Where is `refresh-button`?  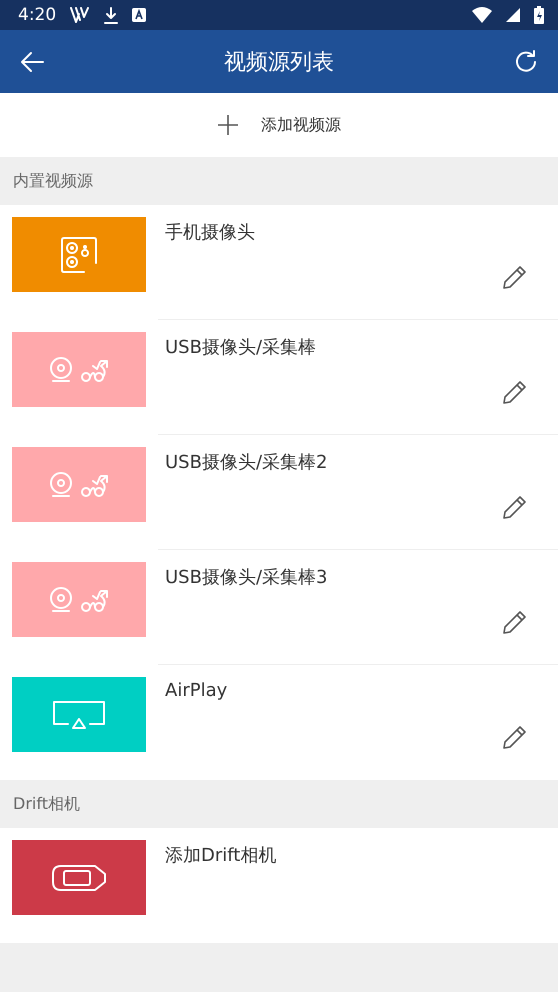 refresh-button is located at coordinates (526, 62).